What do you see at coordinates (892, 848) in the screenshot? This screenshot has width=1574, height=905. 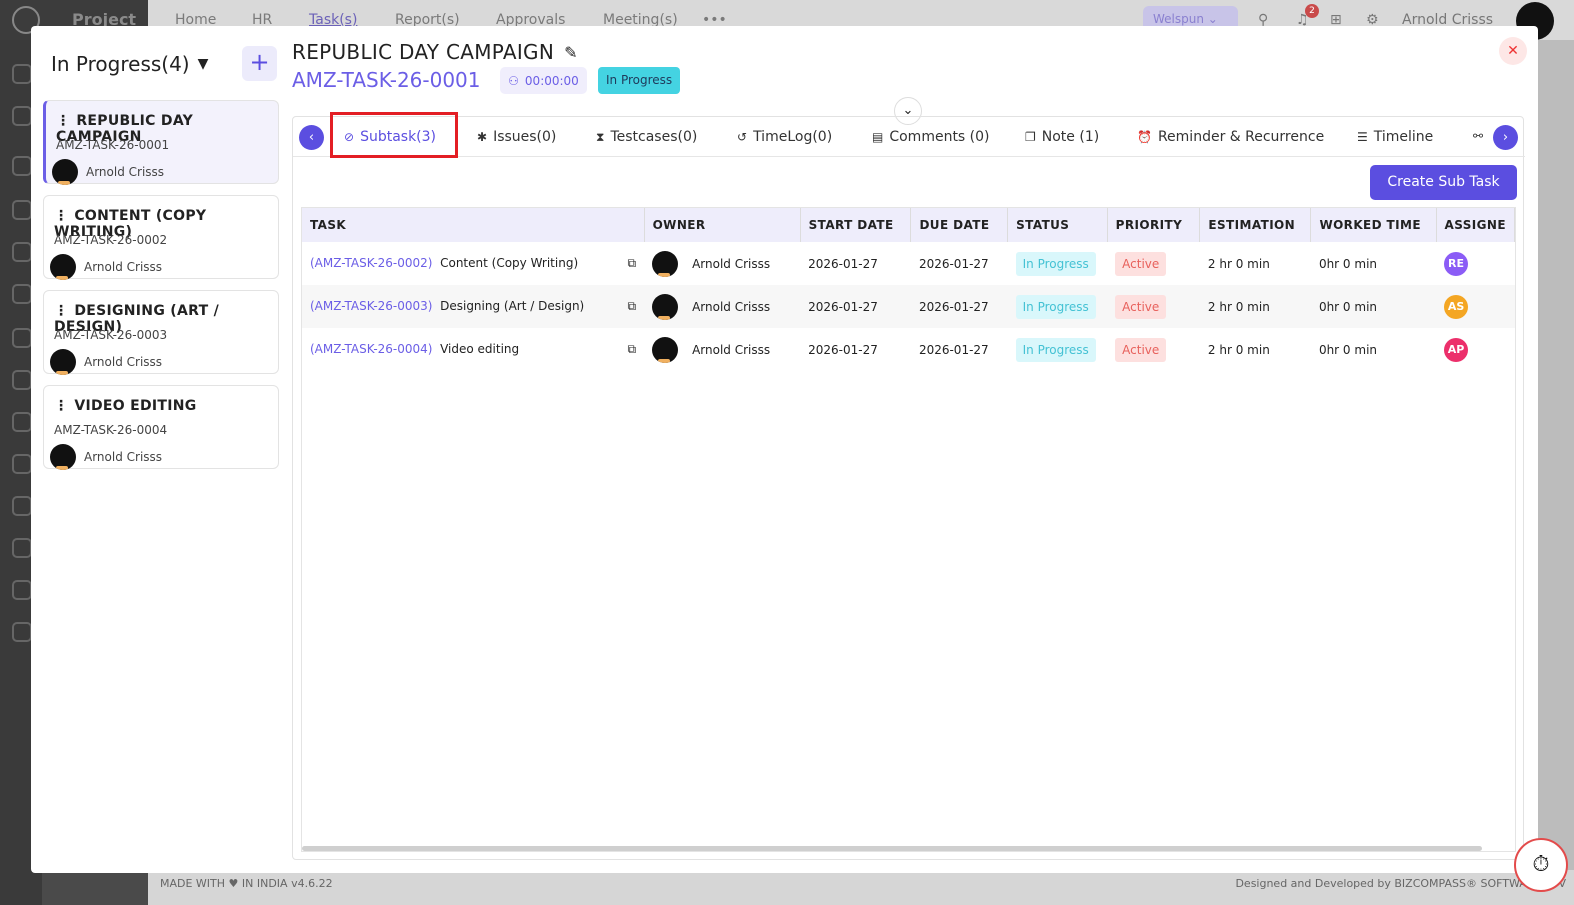 I see `horizontal-scrollbar` at bounding box center [892, 848].